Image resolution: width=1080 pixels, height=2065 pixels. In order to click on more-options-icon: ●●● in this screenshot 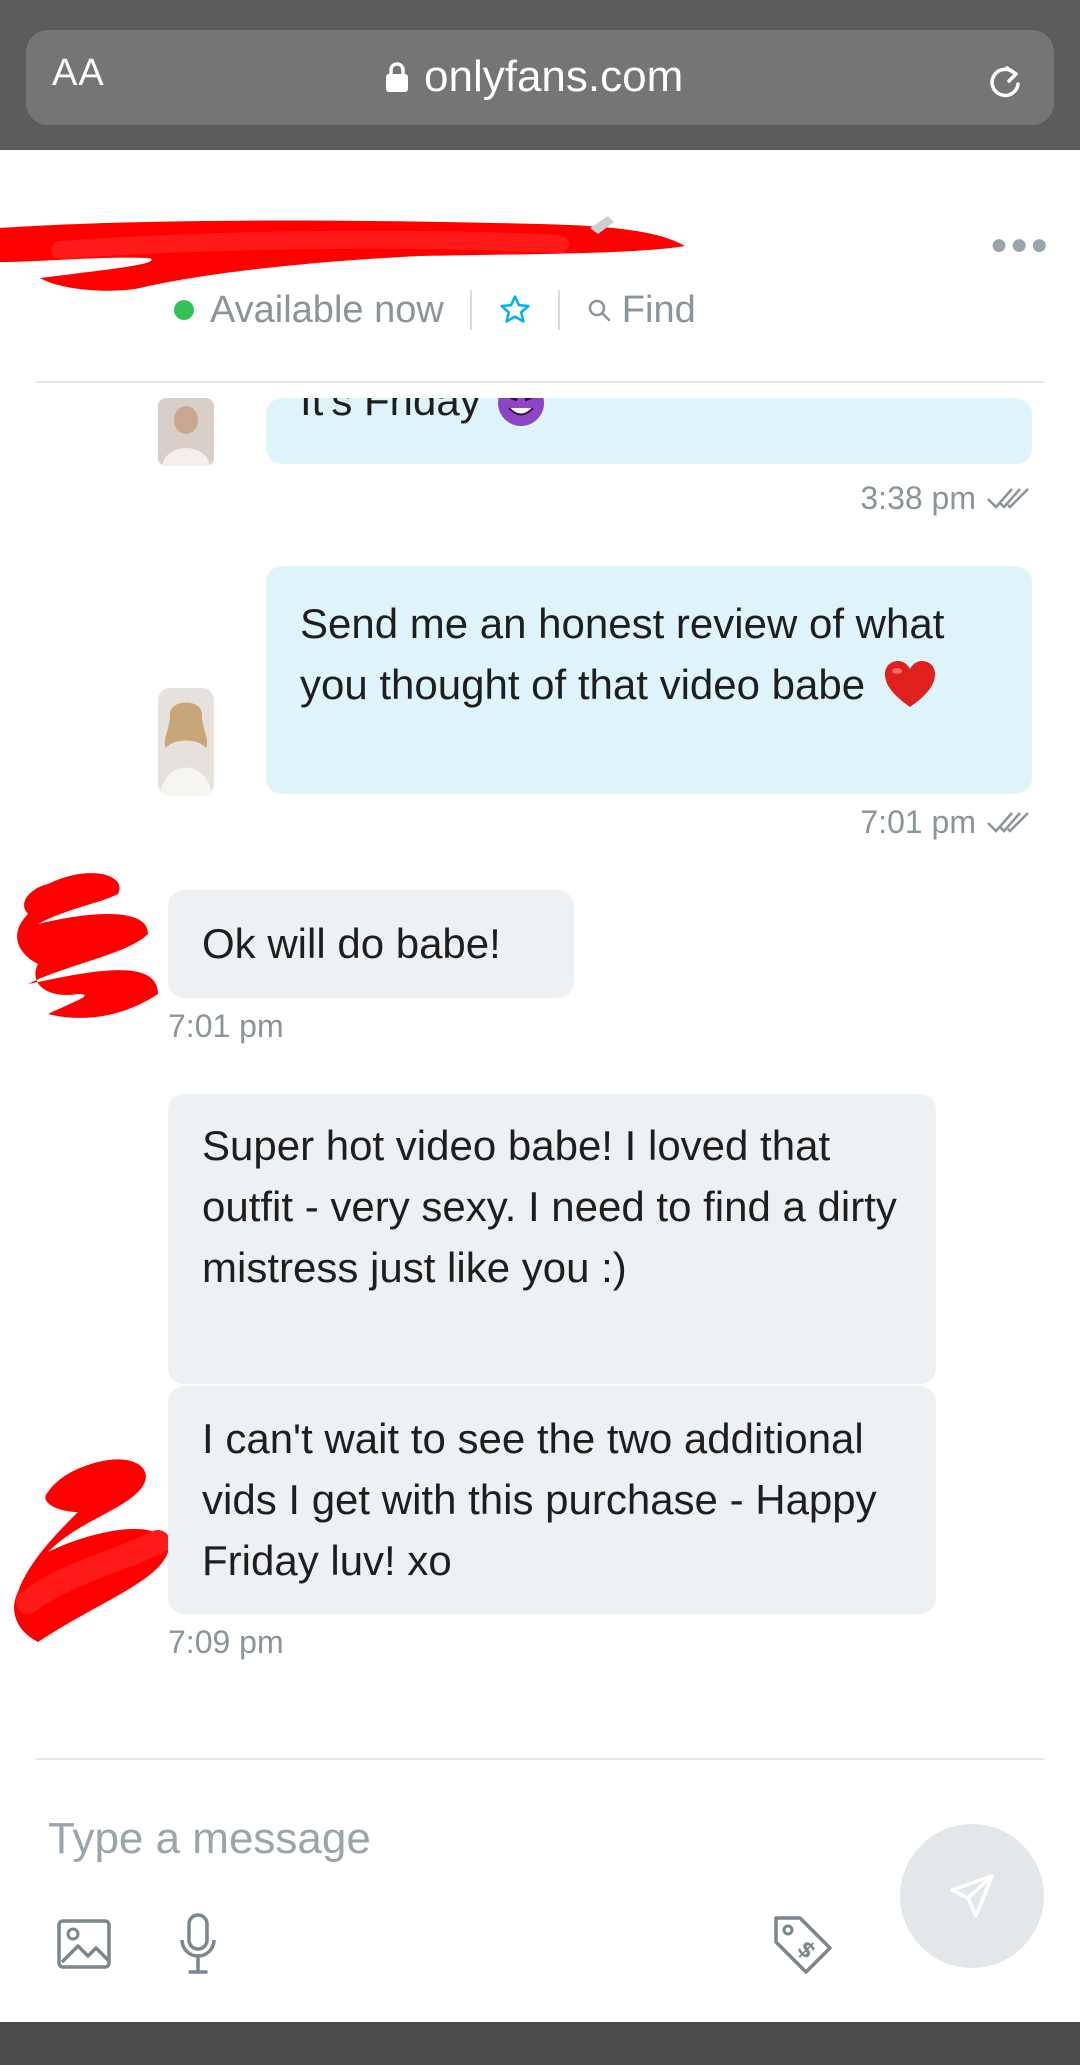, I will do `click(1020, 245)`.